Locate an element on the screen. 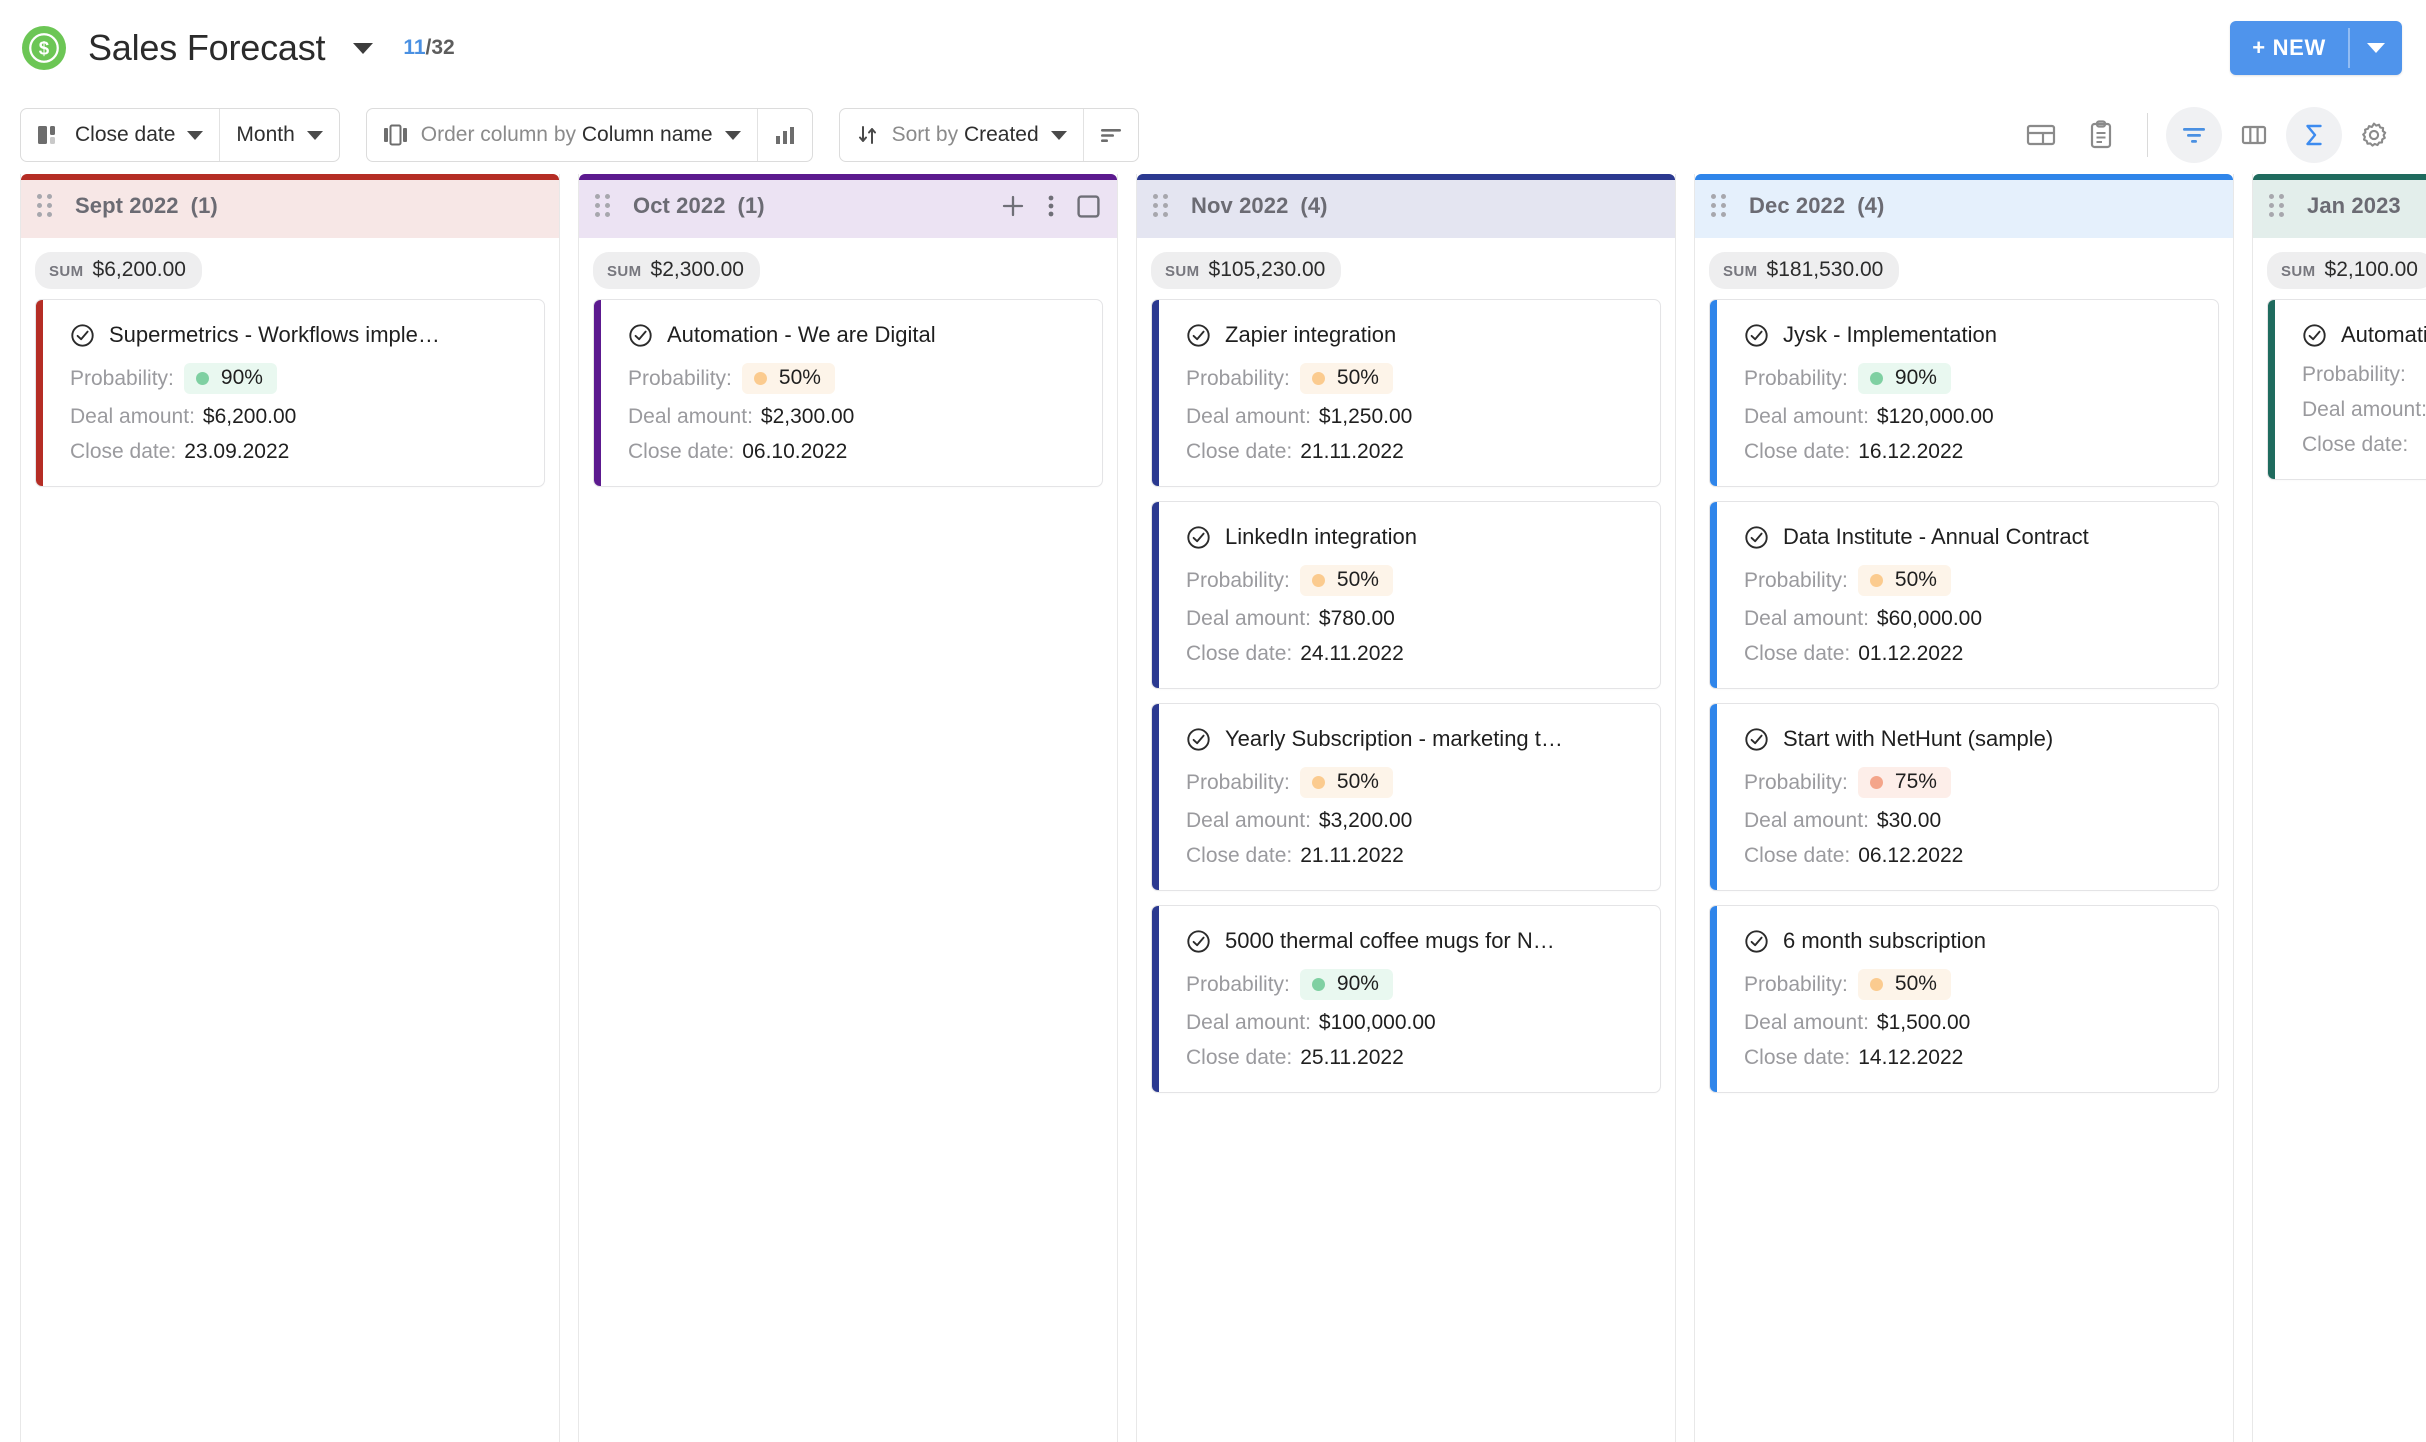  column-sum-pill: SUM $2,300.00 is located at coordinates (676, 270).